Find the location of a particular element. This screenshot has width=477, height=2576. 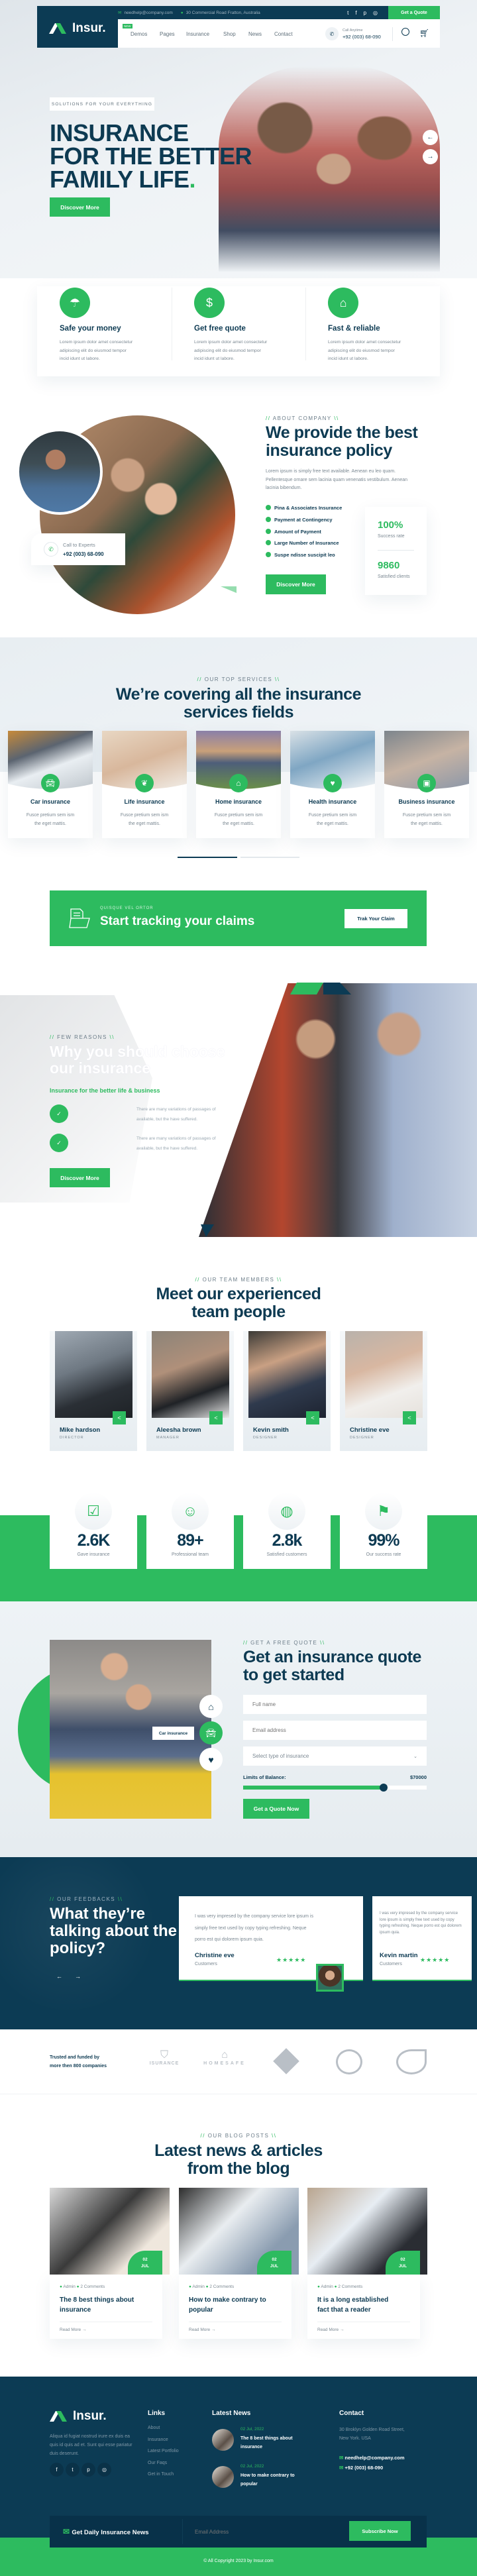

arrow-left-icon: ← is located at coordinates (430, 137).